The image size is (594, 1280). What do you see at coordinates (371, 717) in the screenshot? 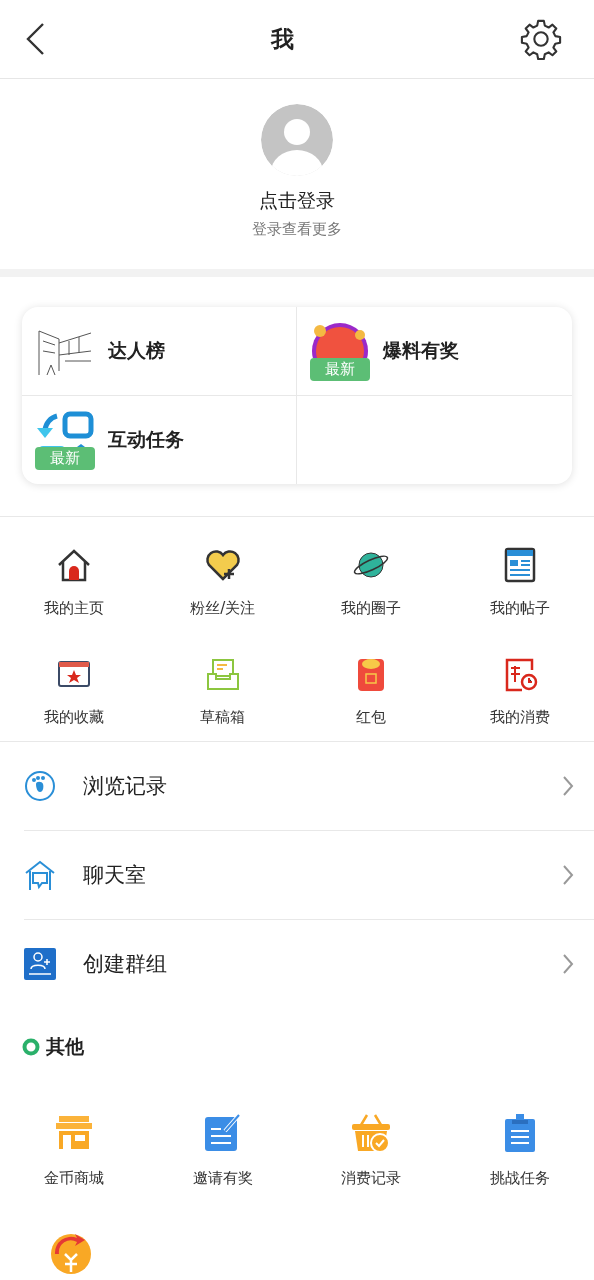
I see `shortcut-label: 红包` at bounding box center [371, 717].